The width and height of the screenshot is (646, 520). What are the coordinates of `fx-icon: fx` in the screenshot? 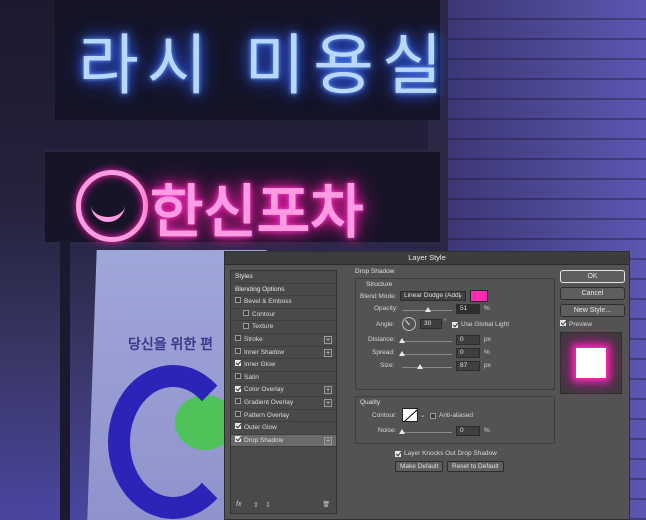 It's located at (238, 504).